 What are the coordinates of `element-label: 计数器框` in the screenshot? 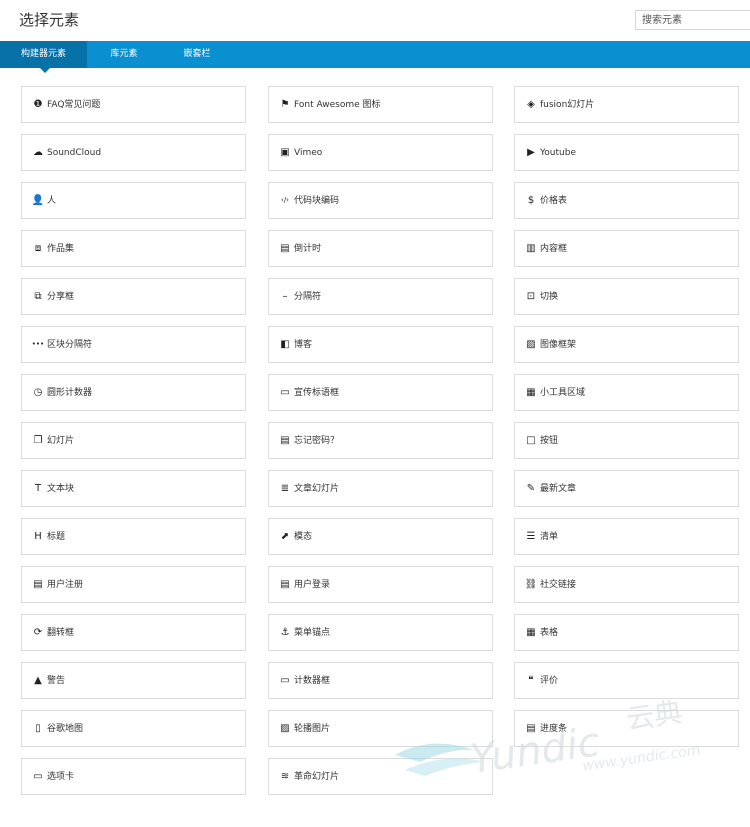 It's located at (312, 681).